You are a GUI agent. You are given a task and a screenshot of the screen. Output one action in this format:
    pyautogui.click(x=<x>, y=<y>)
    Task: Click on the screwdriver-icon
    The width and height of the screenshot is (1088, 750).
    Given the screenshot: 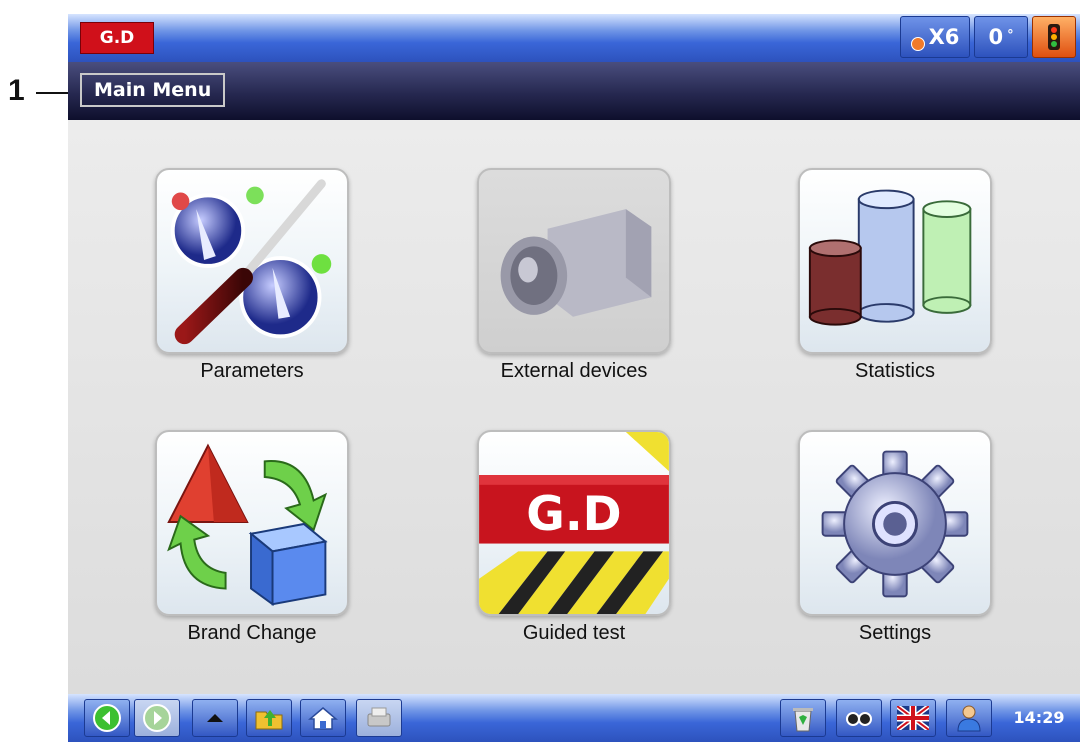 What is the action you would take?
    pyautogui.click(x=252, y=261)
    